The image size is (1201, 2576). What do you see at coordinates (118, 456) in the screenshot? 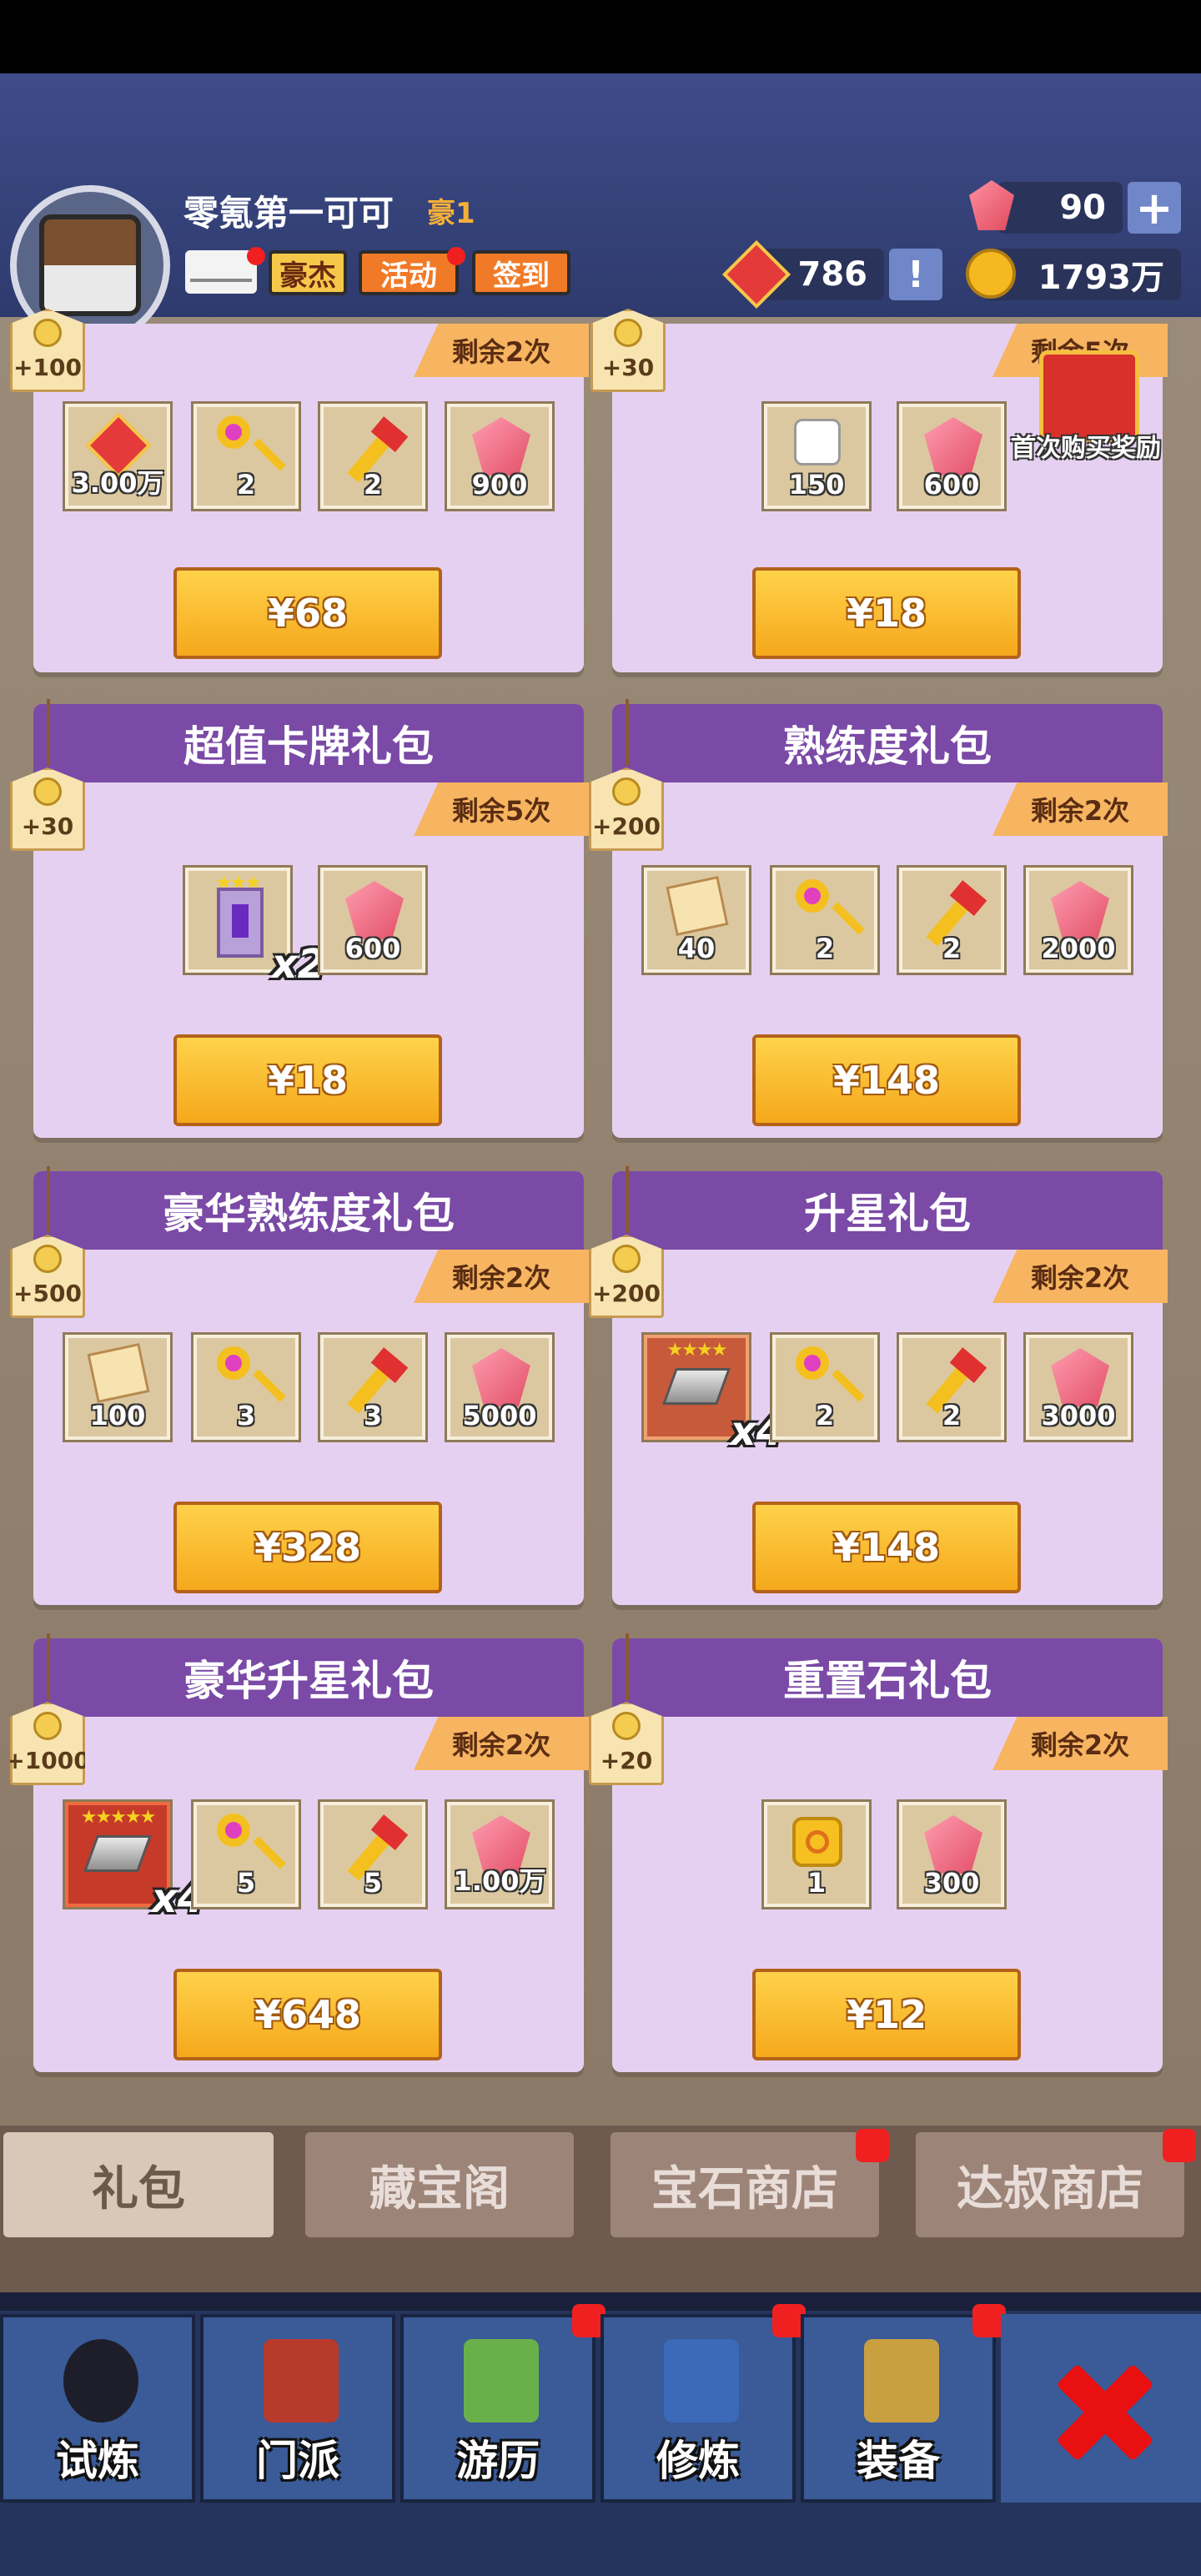
I see `reward-item: 3.00万` at bounding box center [118, 456].